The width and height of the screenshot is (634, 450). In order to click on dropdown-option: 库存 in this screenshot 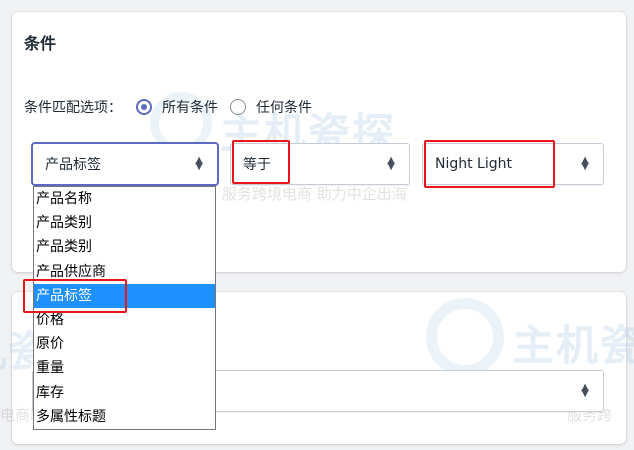, I will do `click(124, 393)`.